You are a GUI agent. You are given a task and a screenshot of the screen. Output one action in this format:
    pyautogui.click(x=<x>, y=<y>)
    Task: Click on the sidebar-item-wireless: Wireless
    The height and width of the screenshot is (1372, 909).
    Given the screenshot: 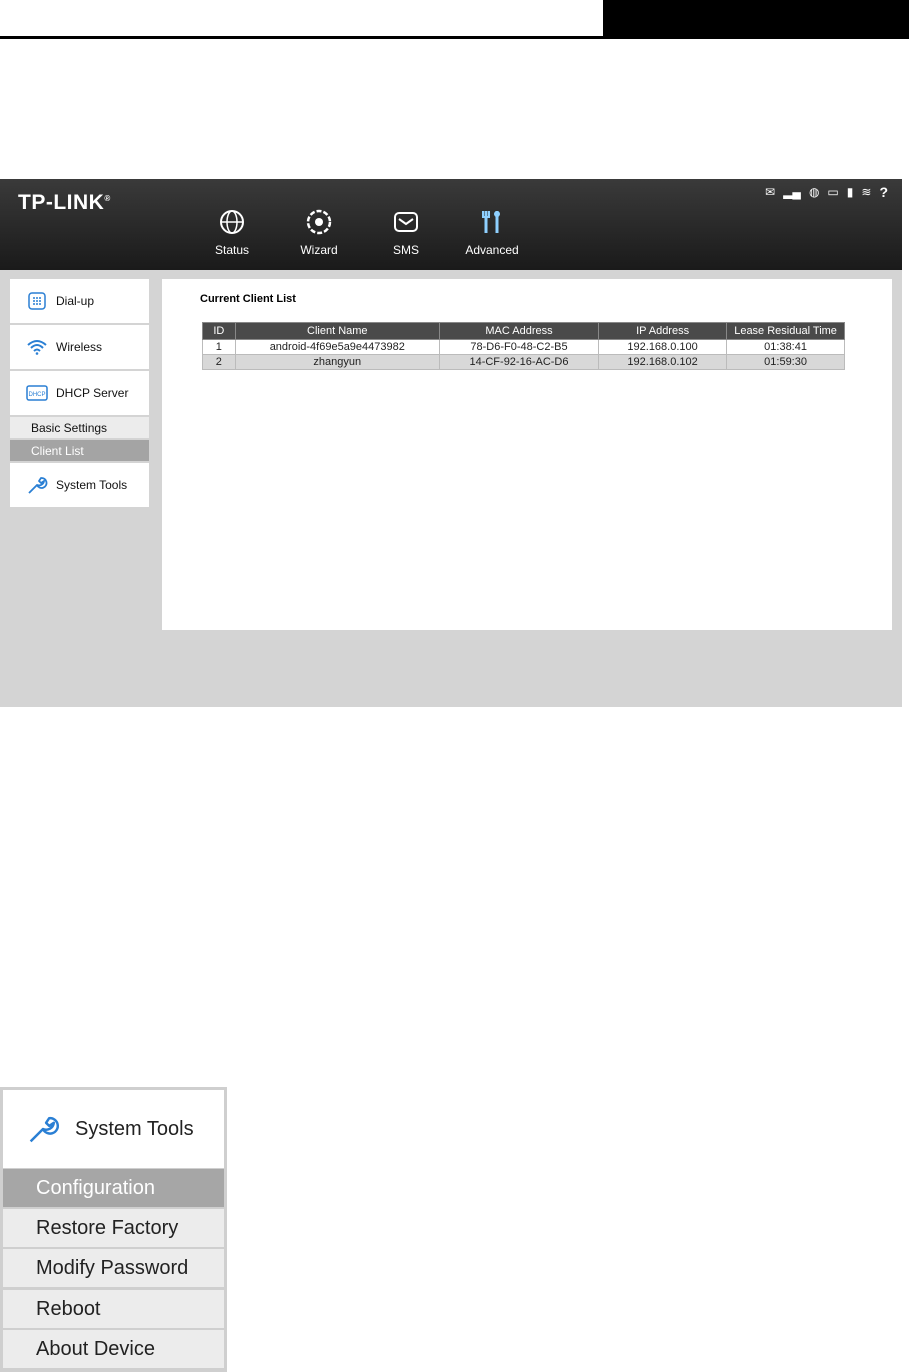 What is the action you would take?
    pyautogui.click(x=79, y=348)
    